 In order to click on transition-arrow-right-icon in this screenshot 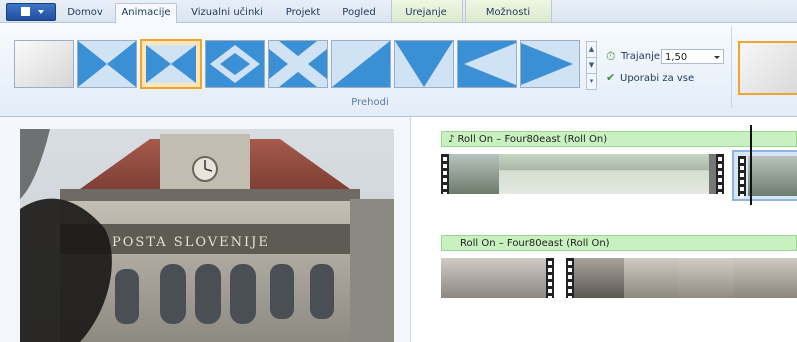, I will do `click(550, 64)`.